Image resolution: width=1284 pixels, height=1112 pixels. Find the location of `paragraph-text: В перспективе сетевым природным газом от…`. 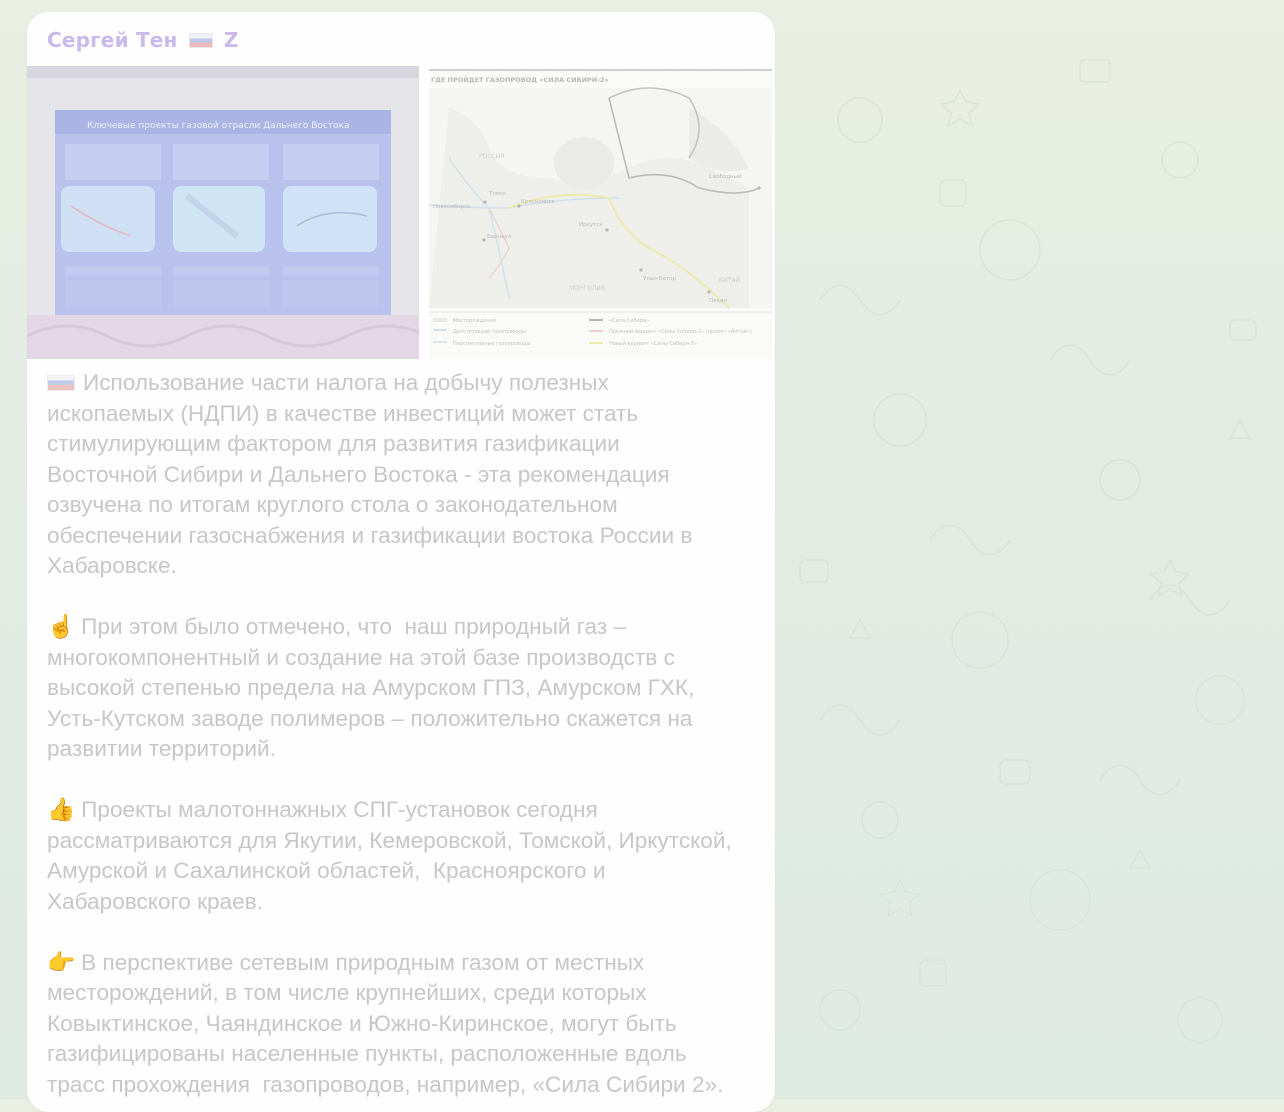

paragraph-text: В перспективе сетевым природным газом от… is located at coordinates (385, 1023).